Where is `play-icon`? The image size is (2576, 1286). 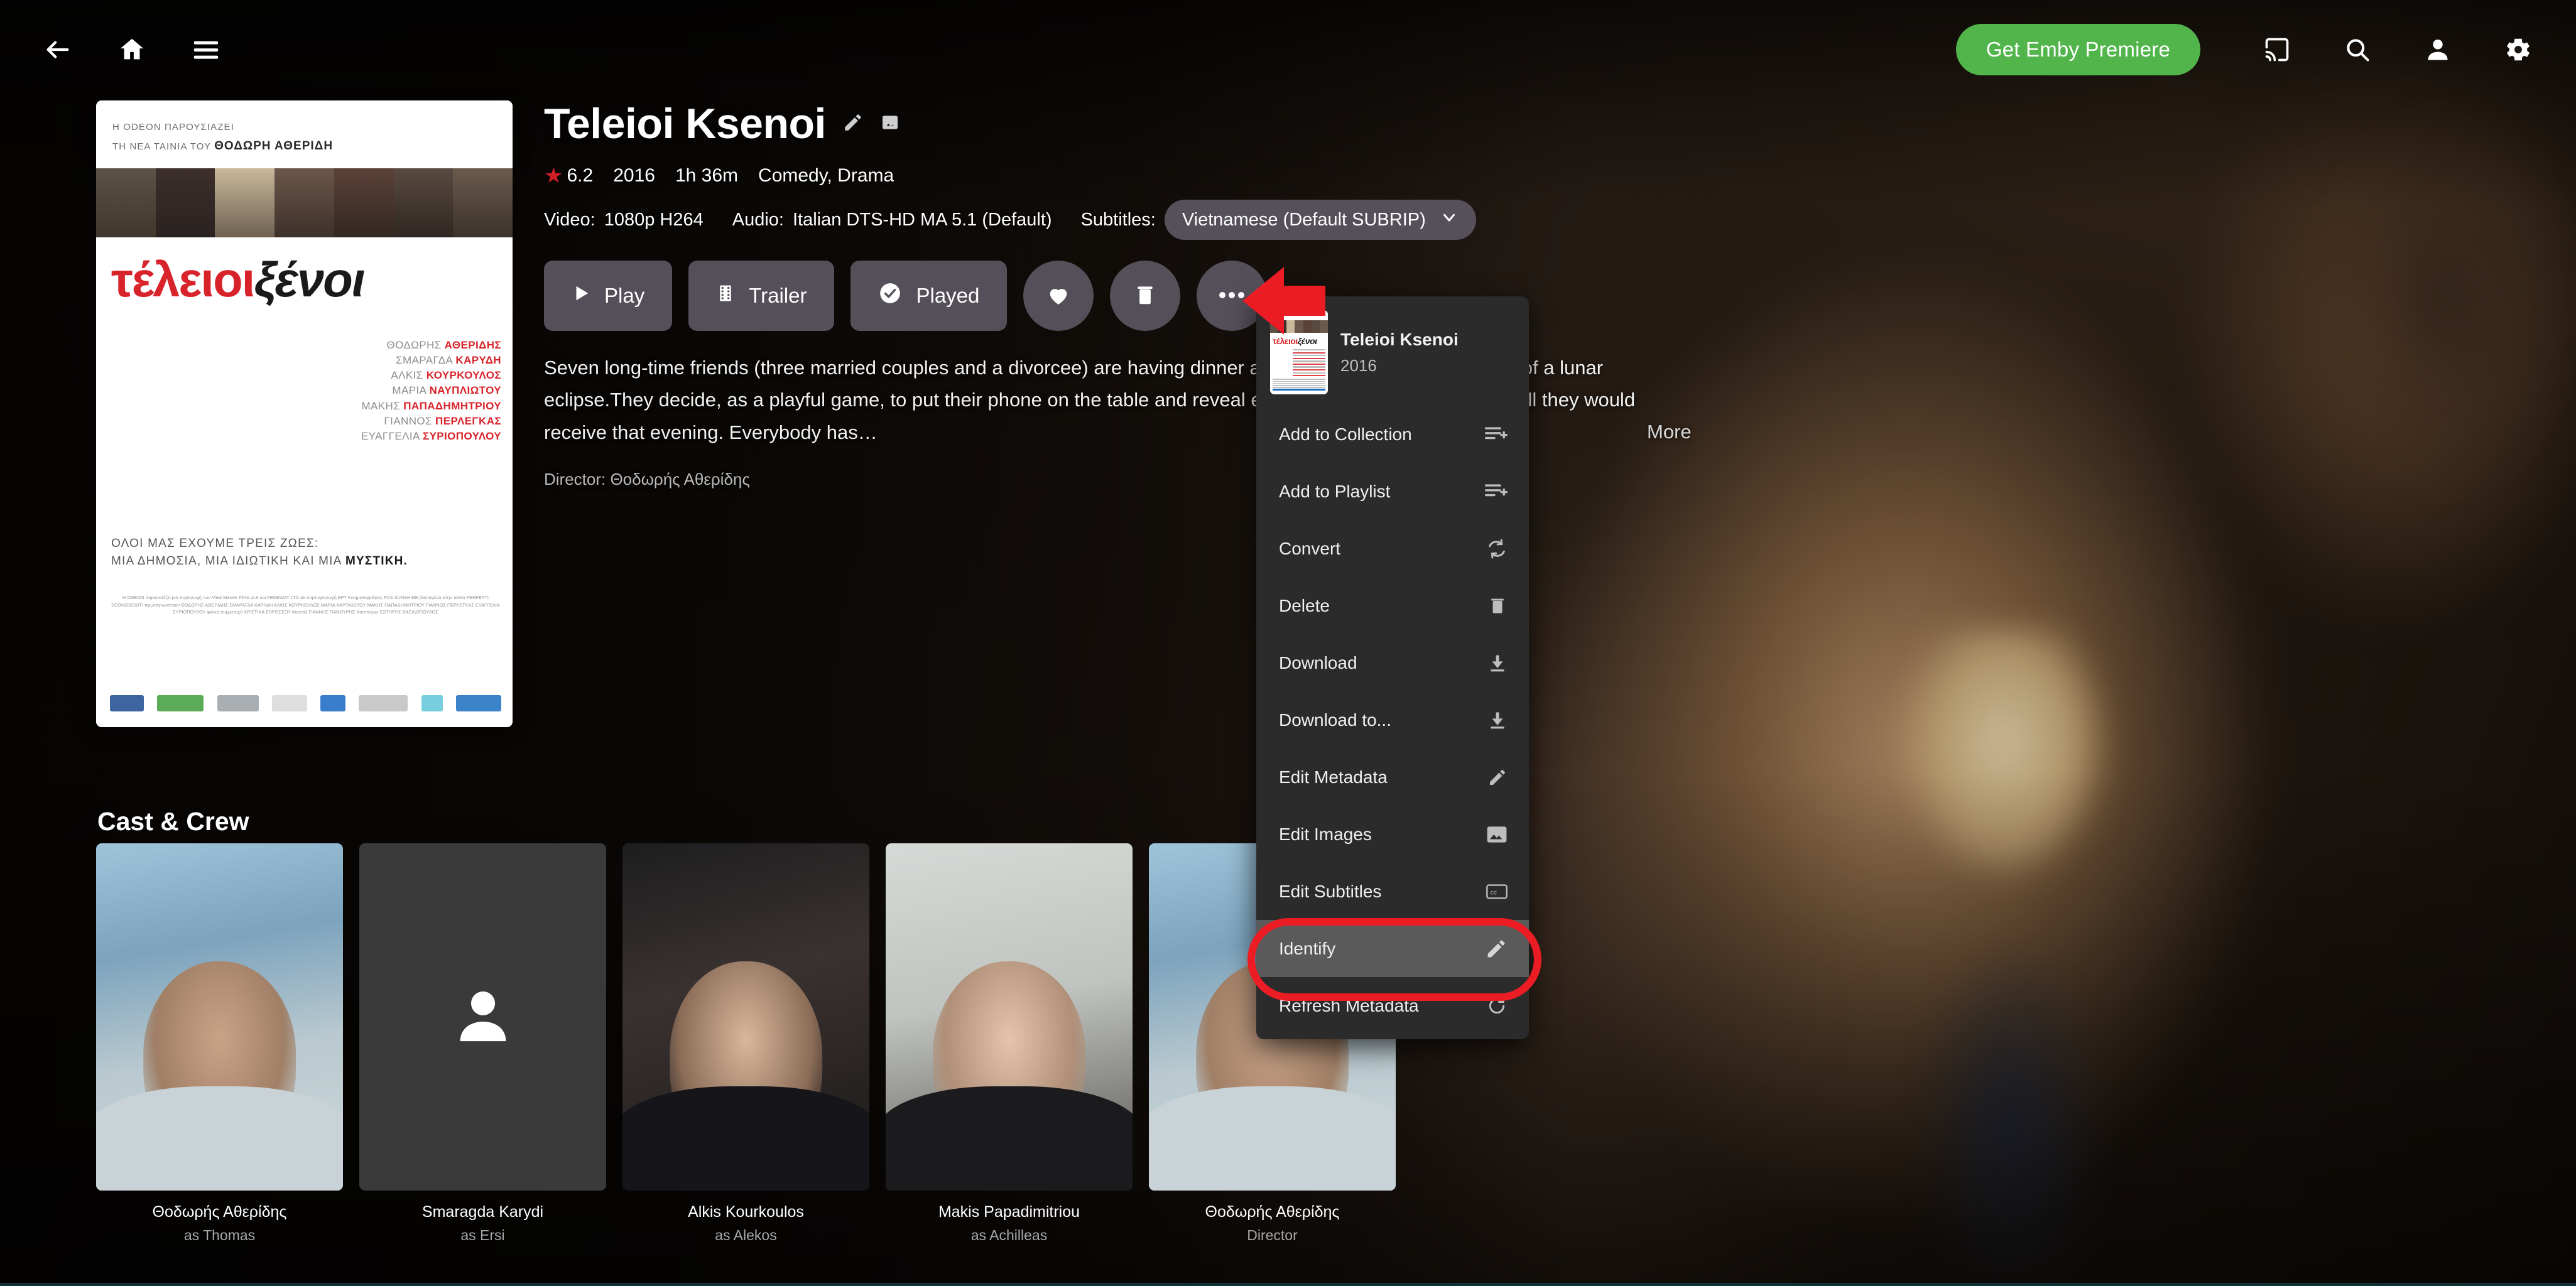
play-icon is located at coordinates (581, 296).